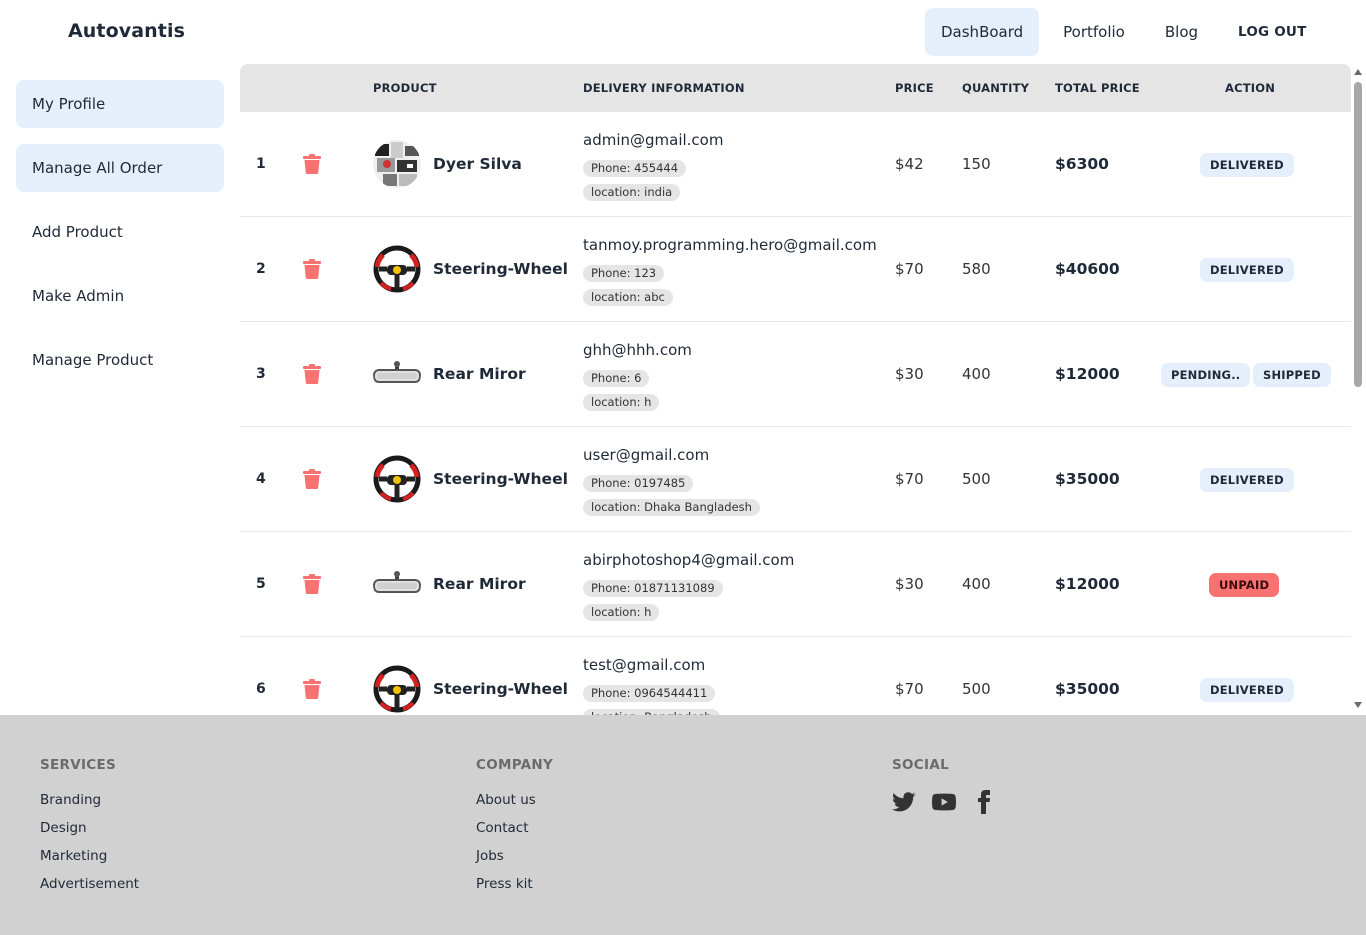  What do you see at coordinates (1244, 585) in the screenshot?
I see `unpaid-badge: UNPAID` at bounding box center [1244, 585].